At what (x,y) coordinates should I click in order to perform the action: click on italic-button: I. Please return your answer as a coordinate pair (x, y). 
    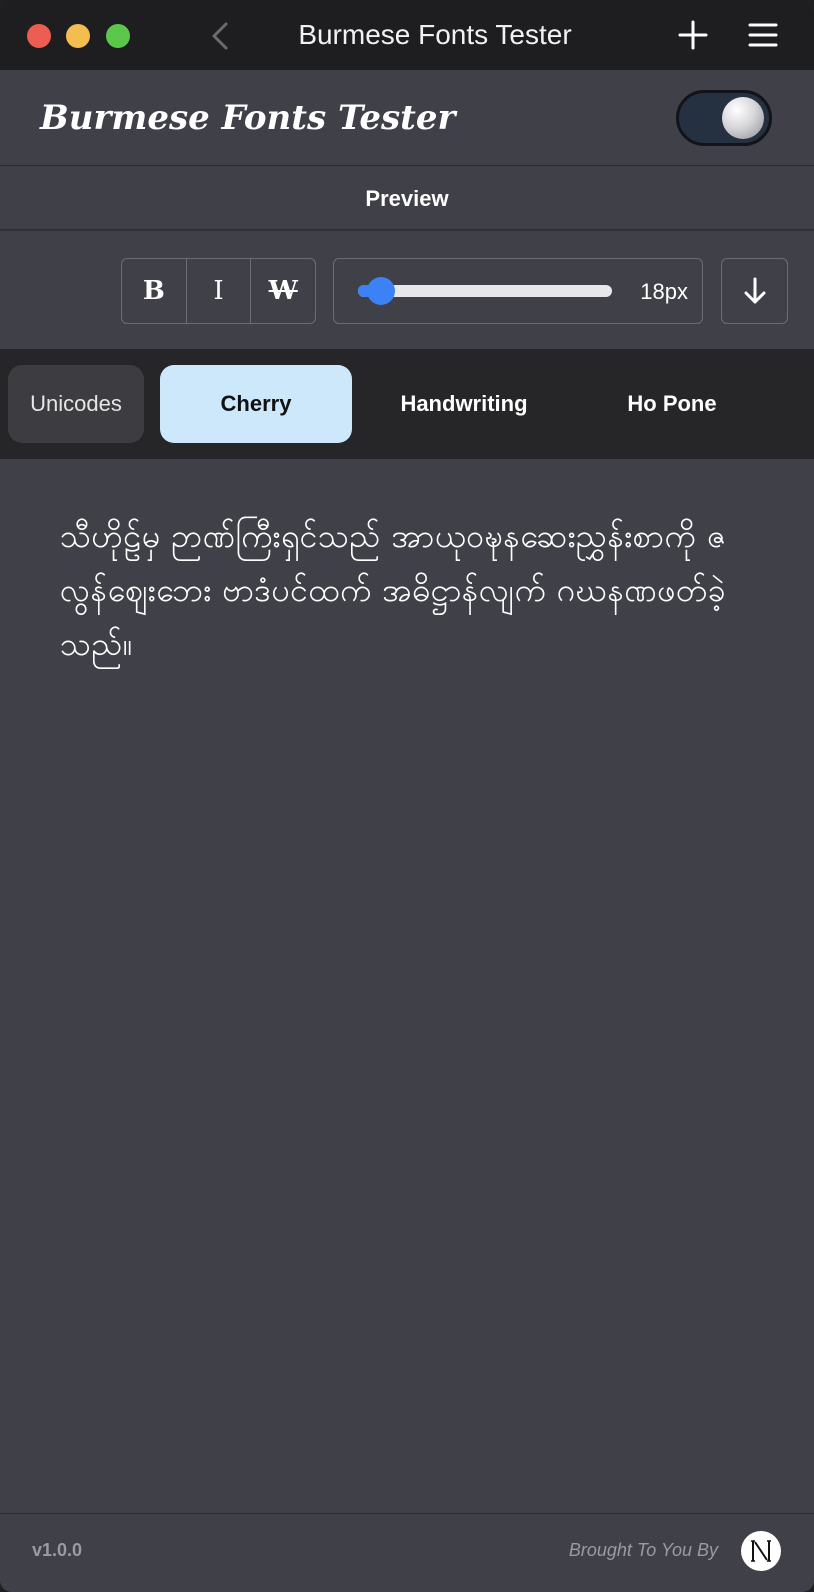
    Looking at the image, I should click on (219, 291).